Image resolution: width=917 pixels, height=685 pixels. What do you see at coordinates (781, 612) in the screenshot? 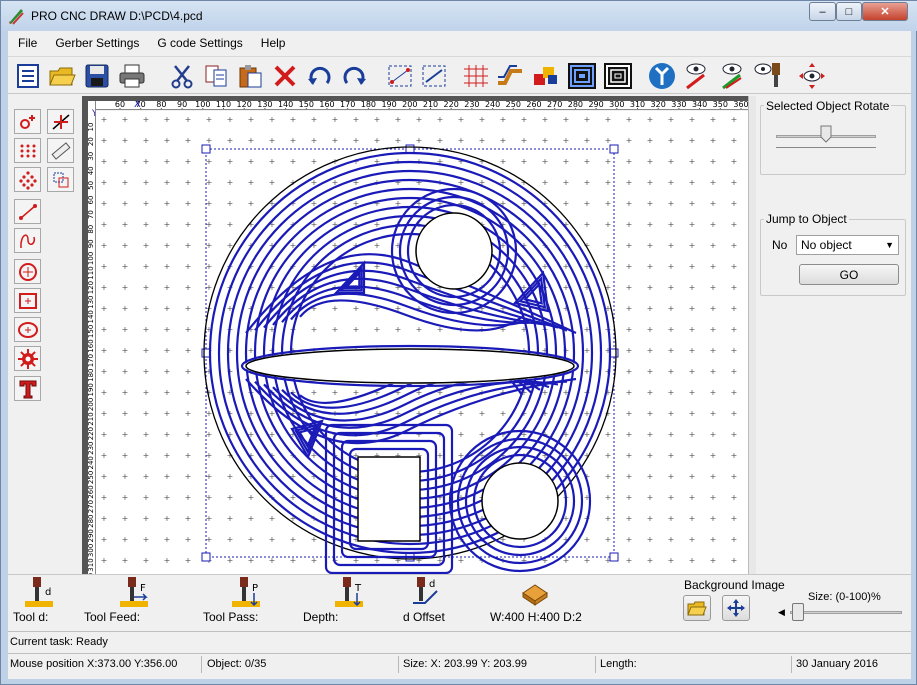
I see `size-decrease-icon: ◀` at bounding box center [781, 612].